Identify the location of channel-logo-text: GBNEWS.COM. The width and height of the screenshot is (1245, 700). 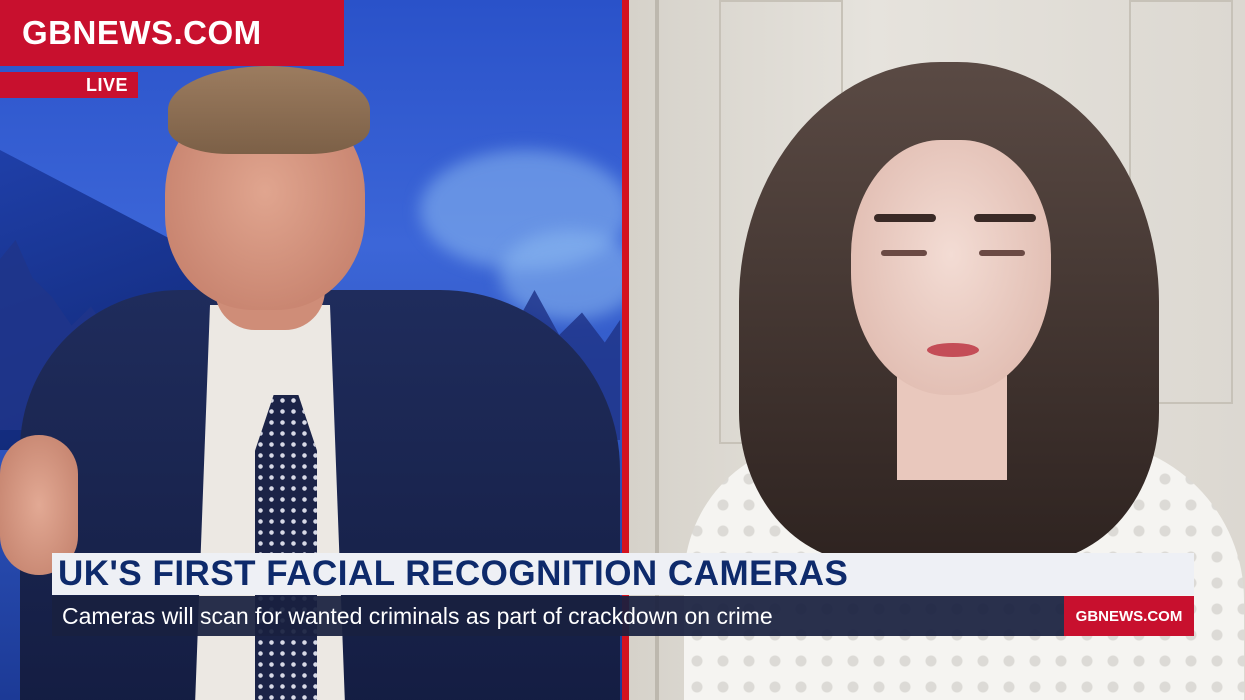
(142, 32).